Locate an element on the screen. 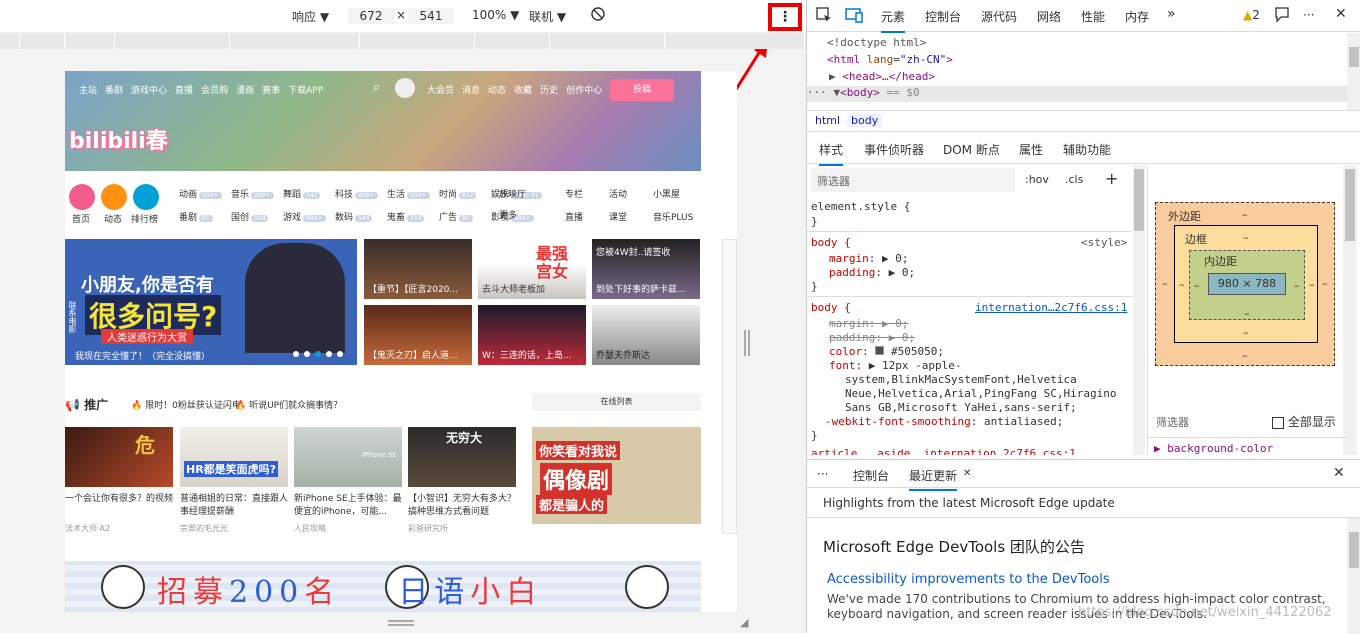  dom-head-node: ▶ <head>…</head> is located at coordinates (882, 76).